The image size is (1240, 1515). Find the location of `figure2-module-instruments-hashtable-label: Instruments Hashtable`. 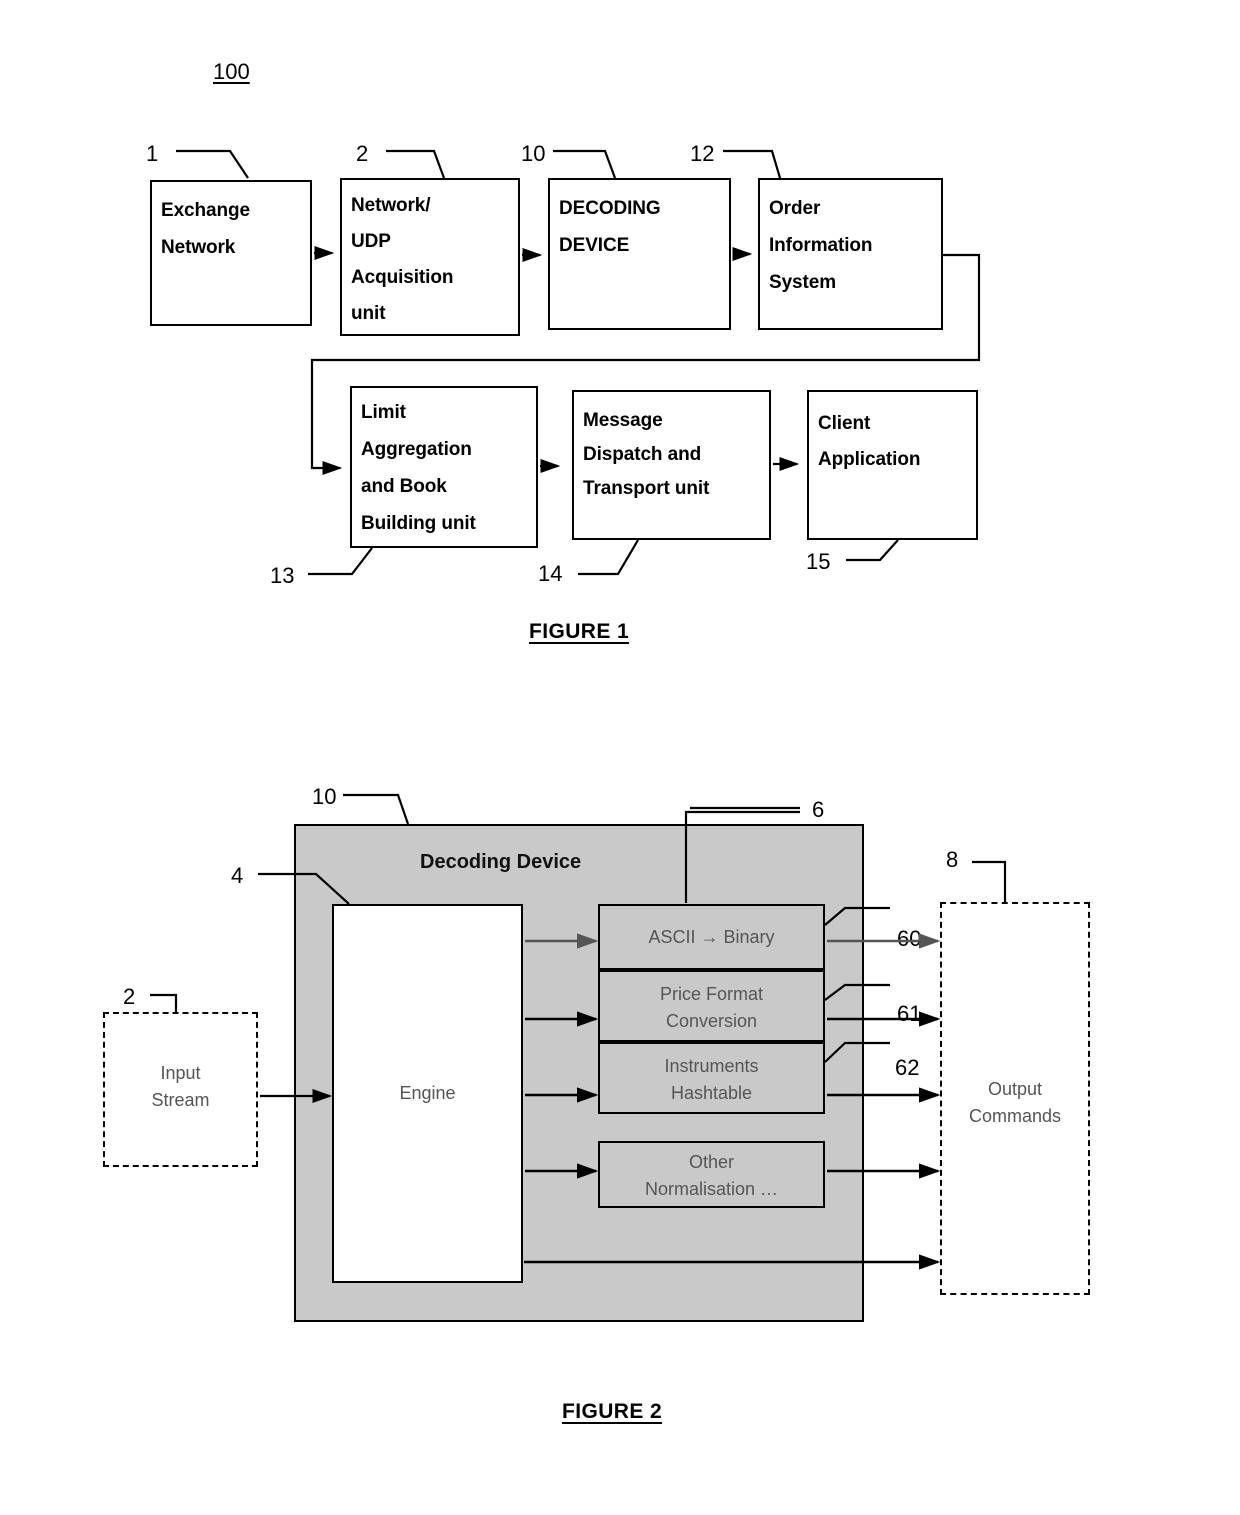

figure2-module-instruments-hashtable-label: Instruments Hashtable is located at coordinates (711, 1079).